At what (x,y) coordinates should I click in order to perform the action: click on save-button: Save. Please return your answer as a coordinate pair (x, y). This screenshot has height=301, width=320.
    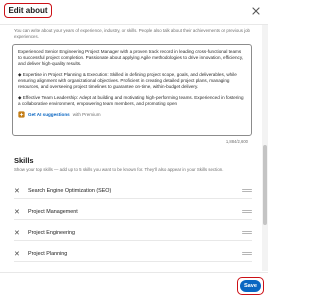
    Looking at the image, I should click on (250, 286).